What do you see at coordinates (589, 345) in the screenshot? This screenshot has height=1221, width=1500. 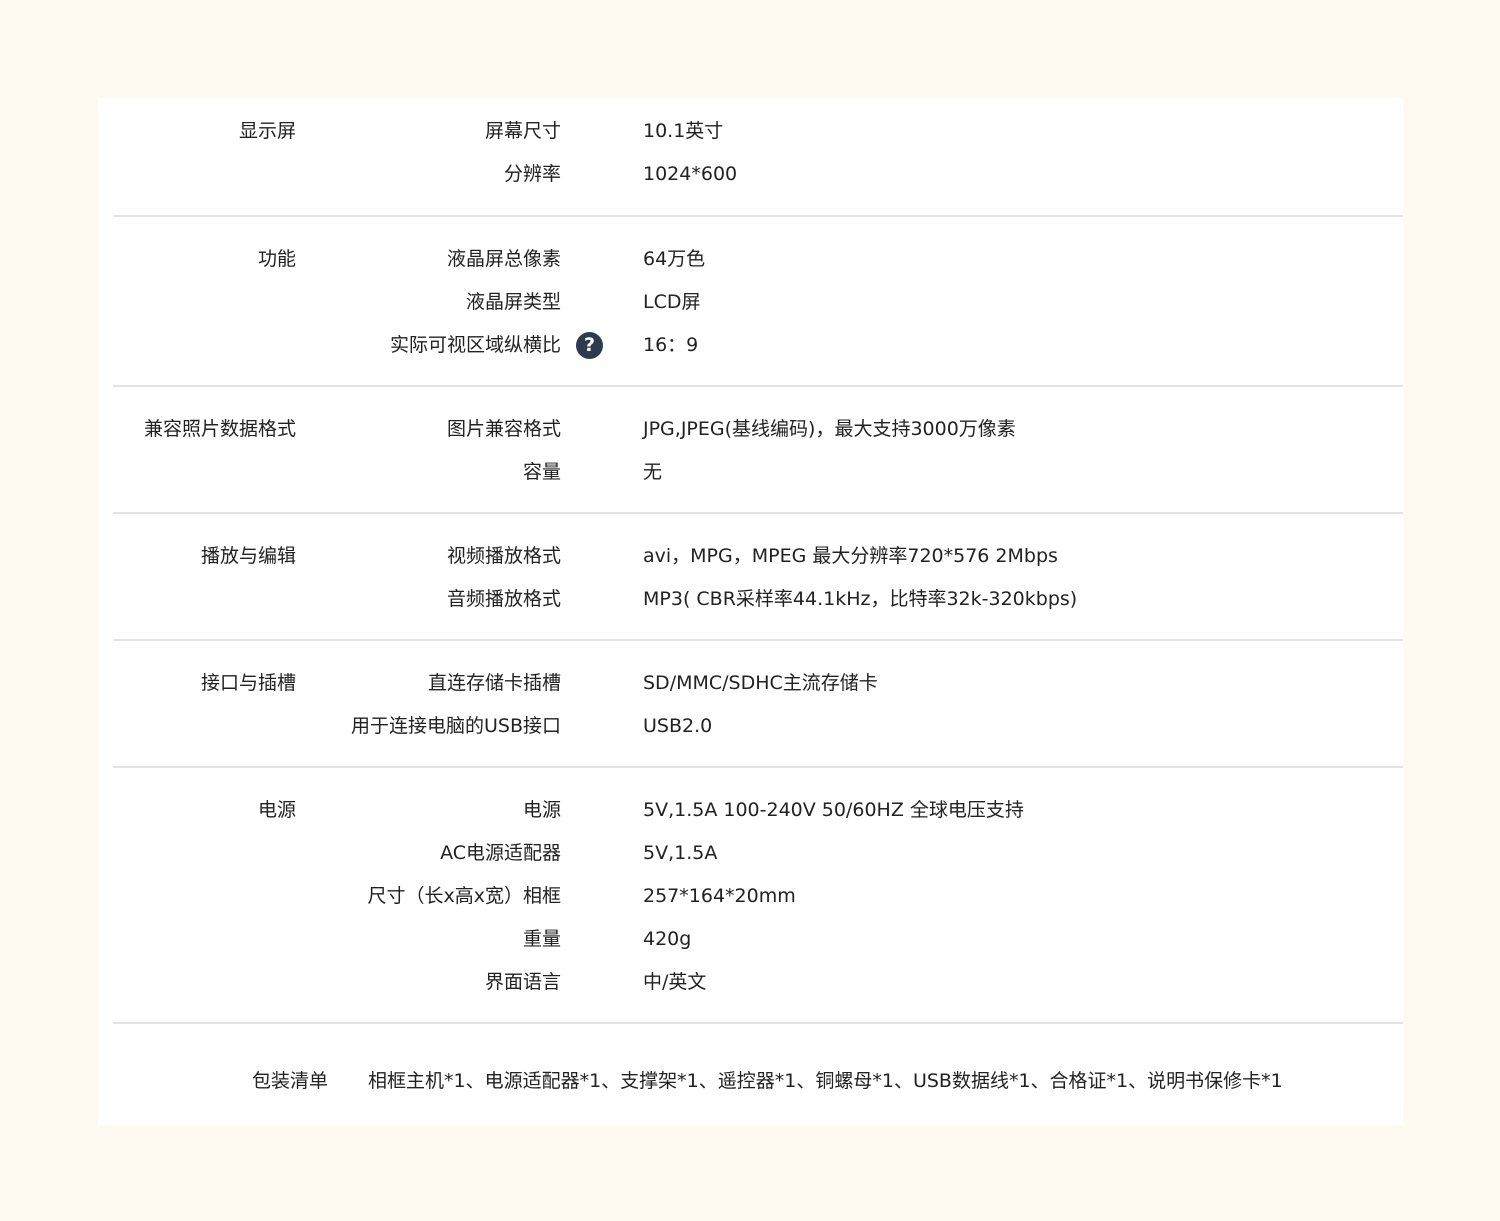 I see `question-circle-icon: ?` at bounding box center [589, 345].